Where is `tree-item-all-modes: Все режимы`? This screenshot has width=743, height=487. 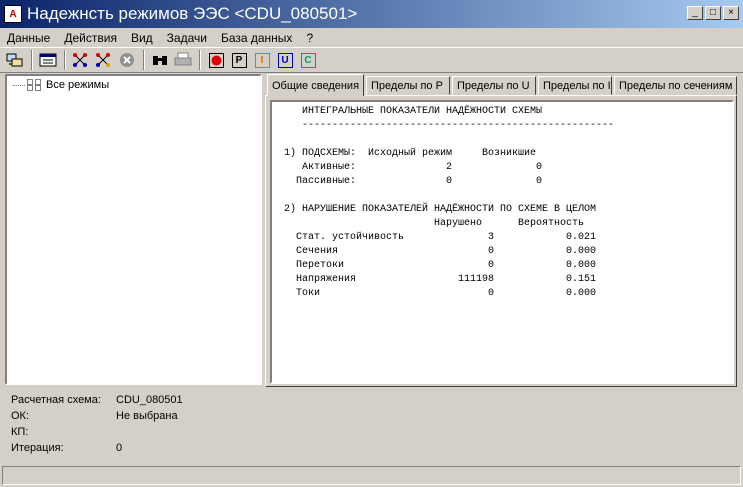 tree-item-all-modes: Все режимы is located at coordinates (61, 85).